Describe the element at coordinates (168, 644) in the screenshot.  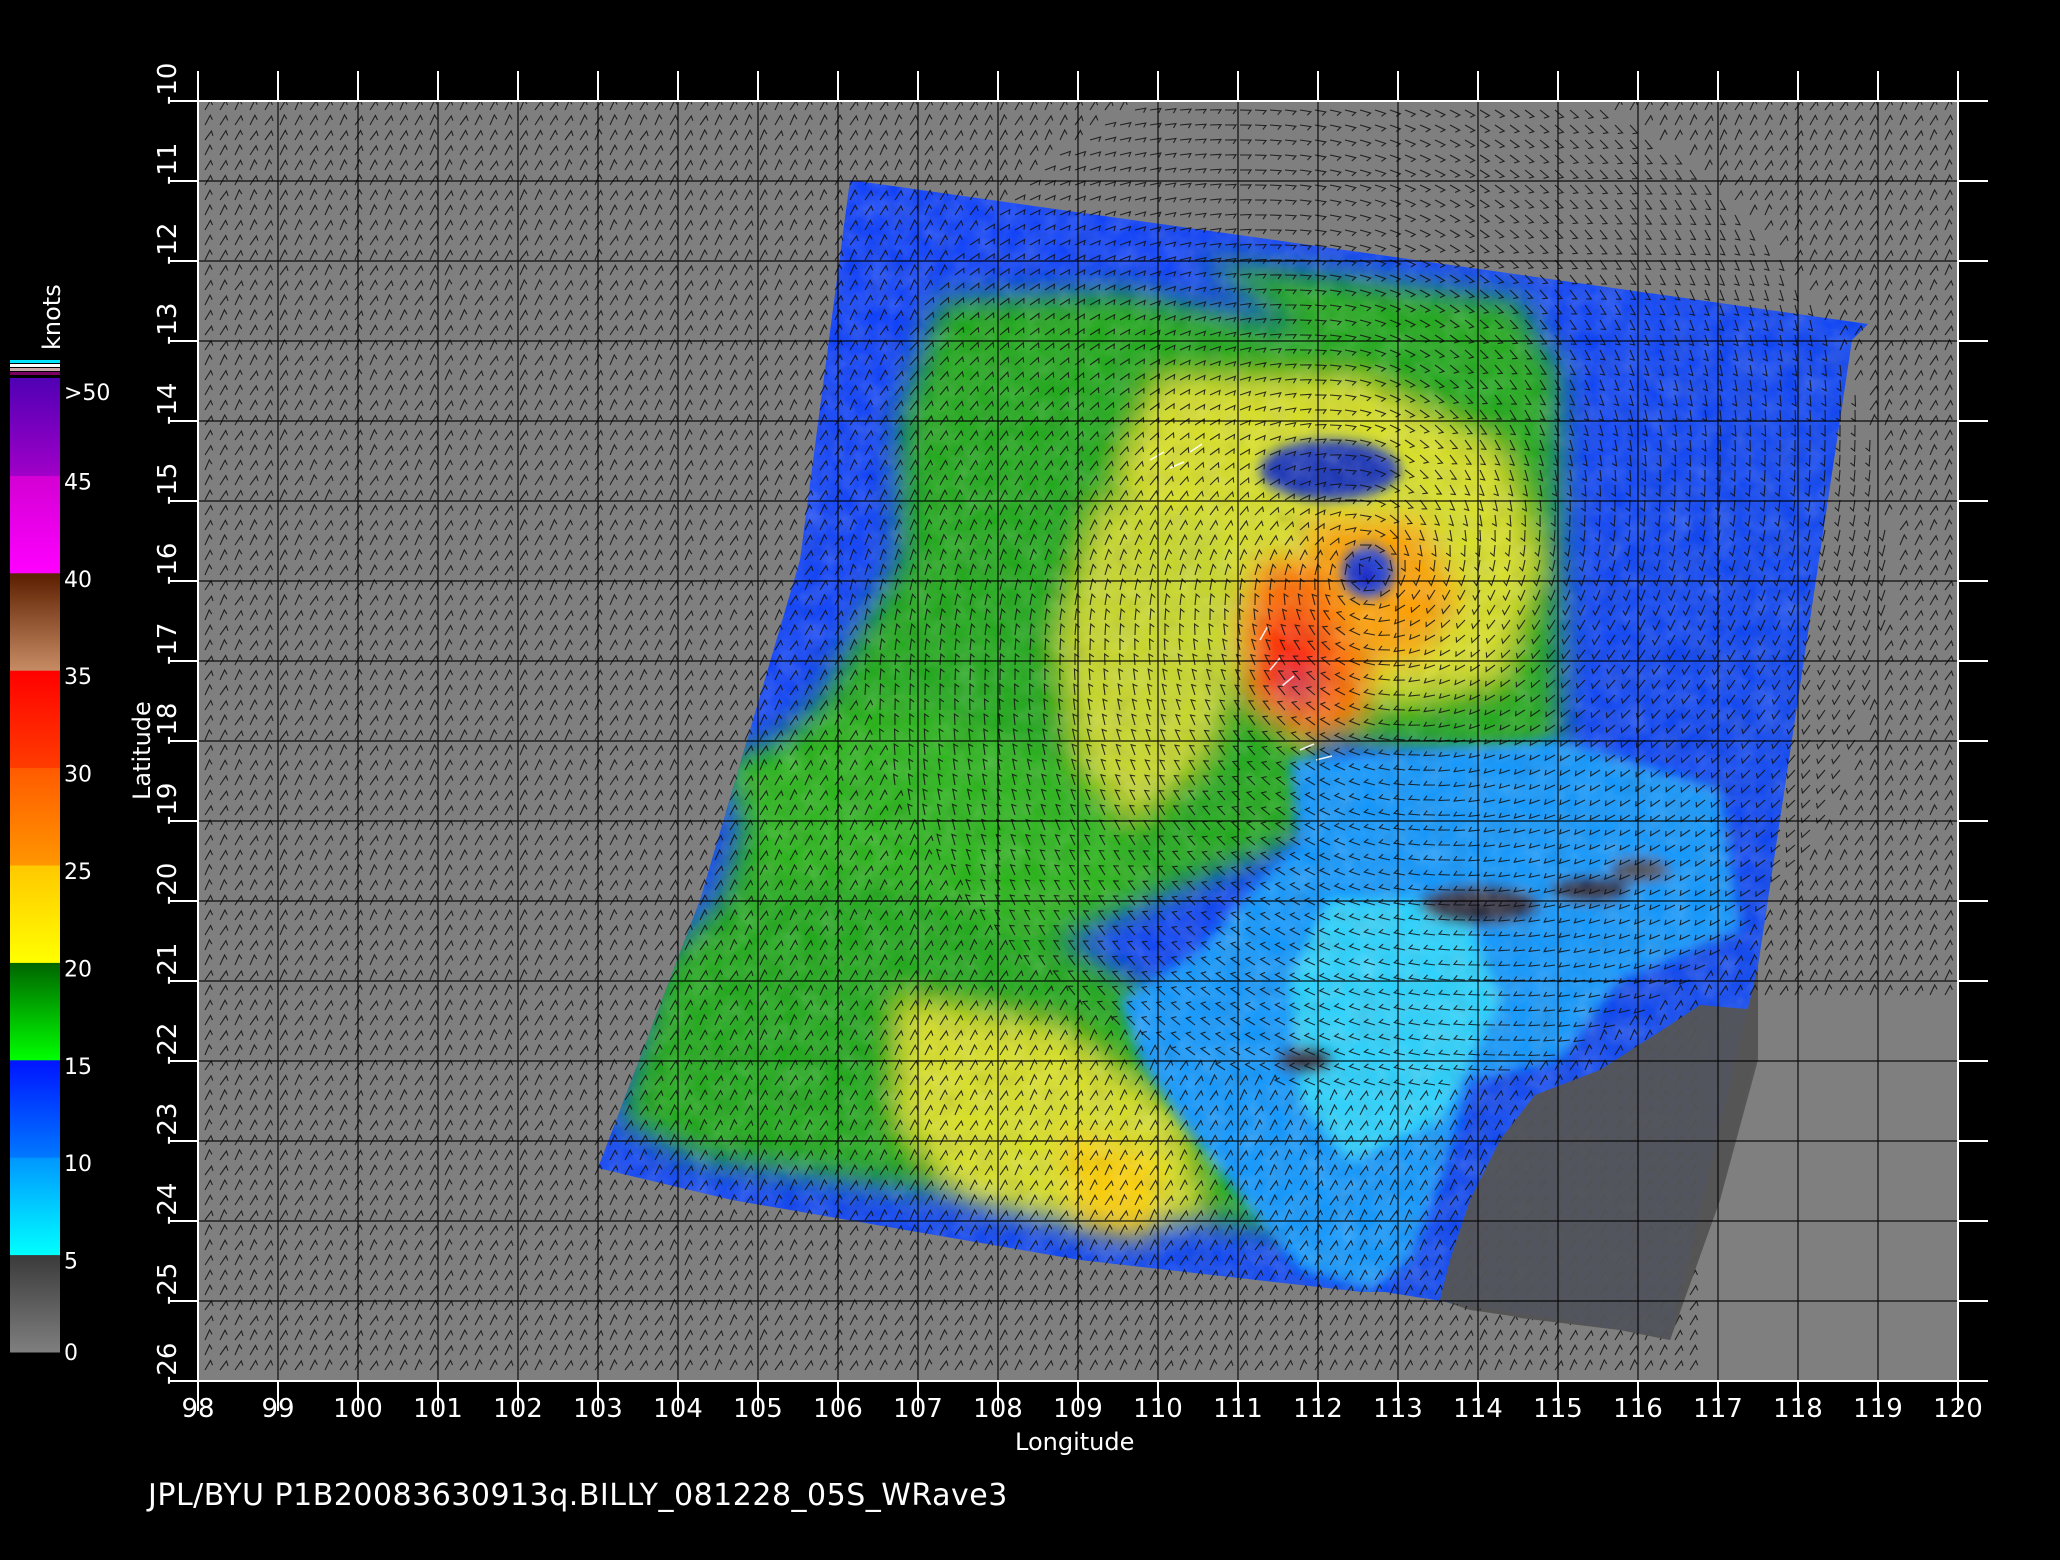
I see `lat-tick-label: -17` at that location.